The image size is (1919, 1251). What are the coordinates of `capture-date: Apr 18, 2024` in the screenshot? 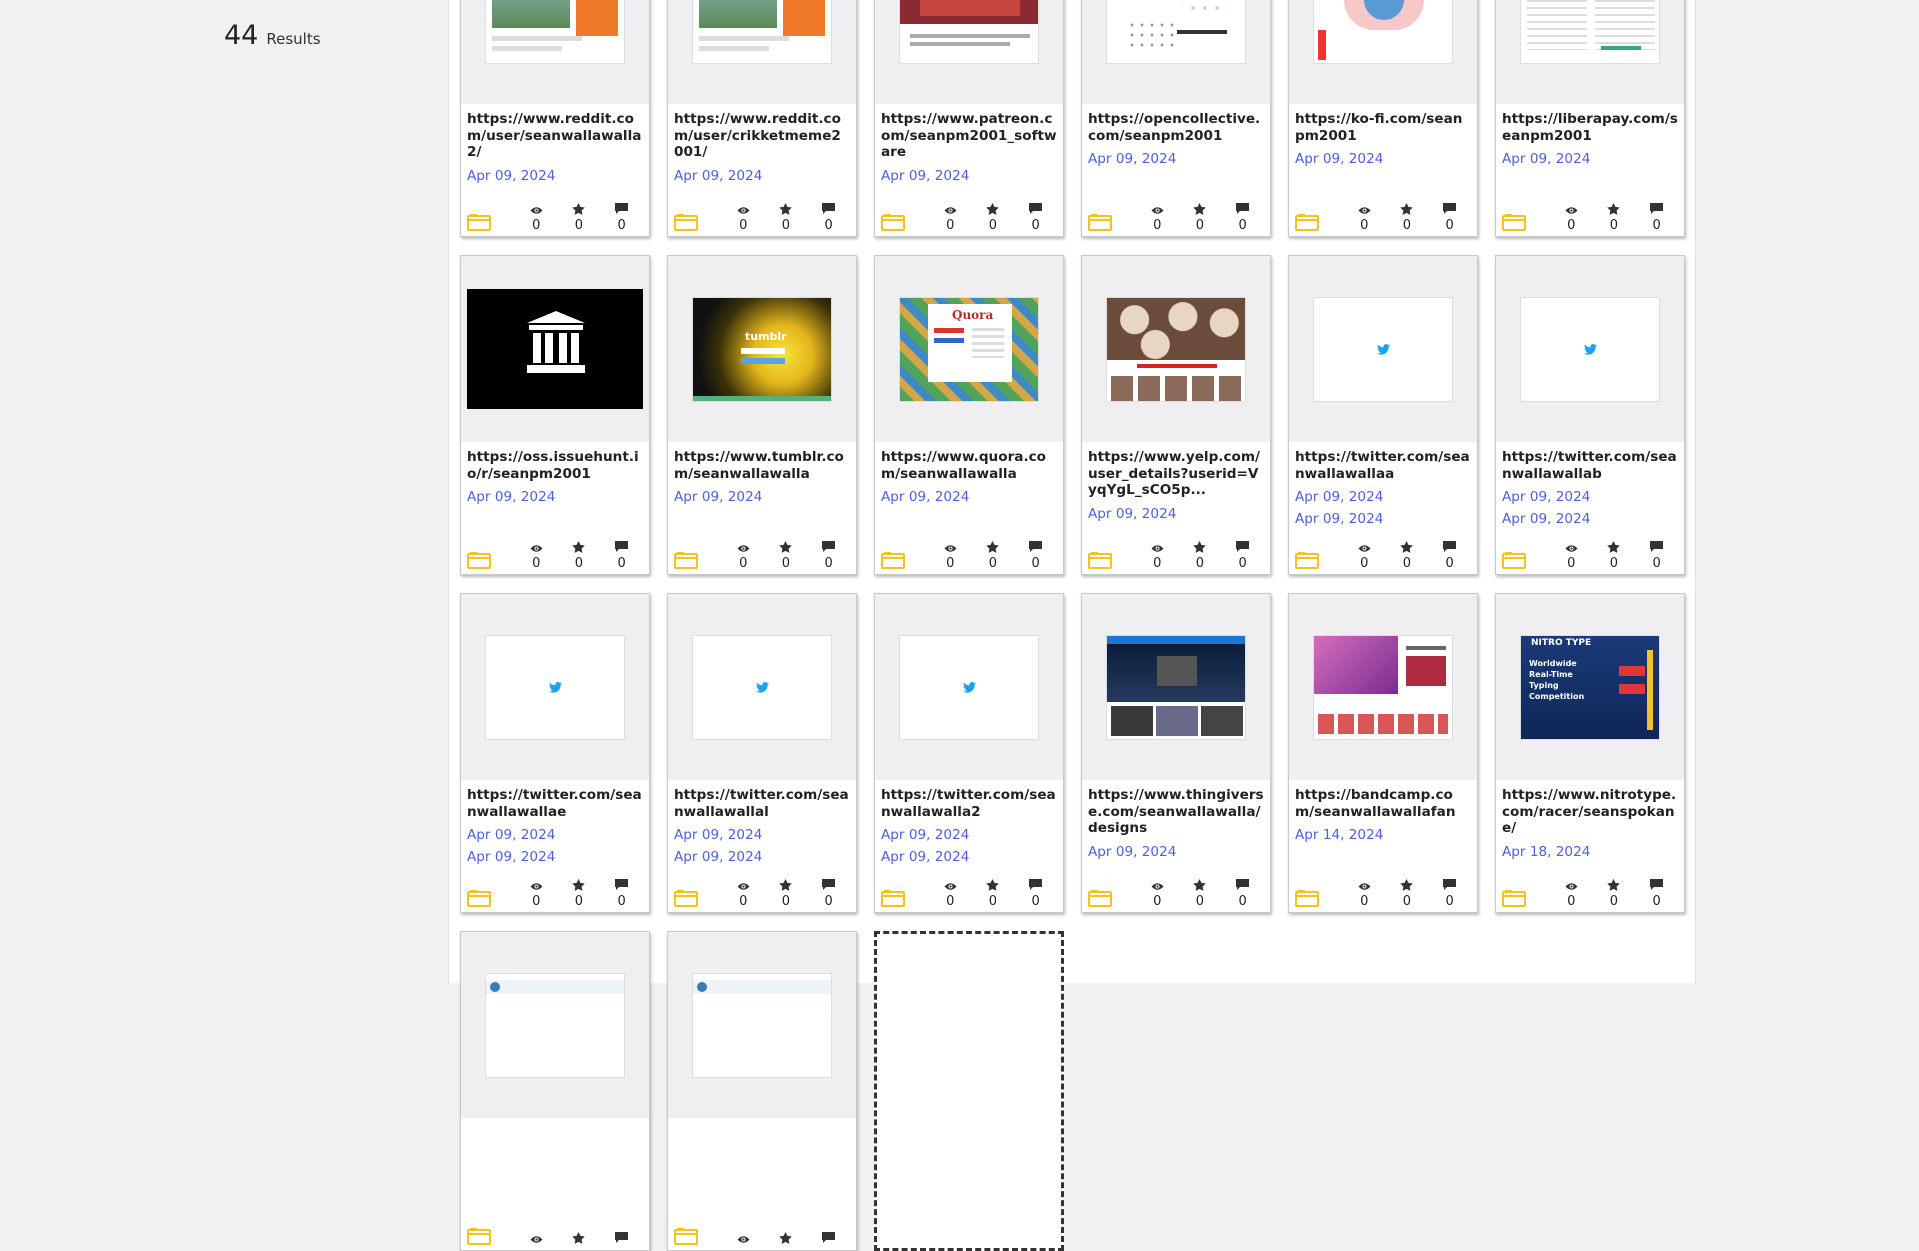 It's located at (1590, 852).